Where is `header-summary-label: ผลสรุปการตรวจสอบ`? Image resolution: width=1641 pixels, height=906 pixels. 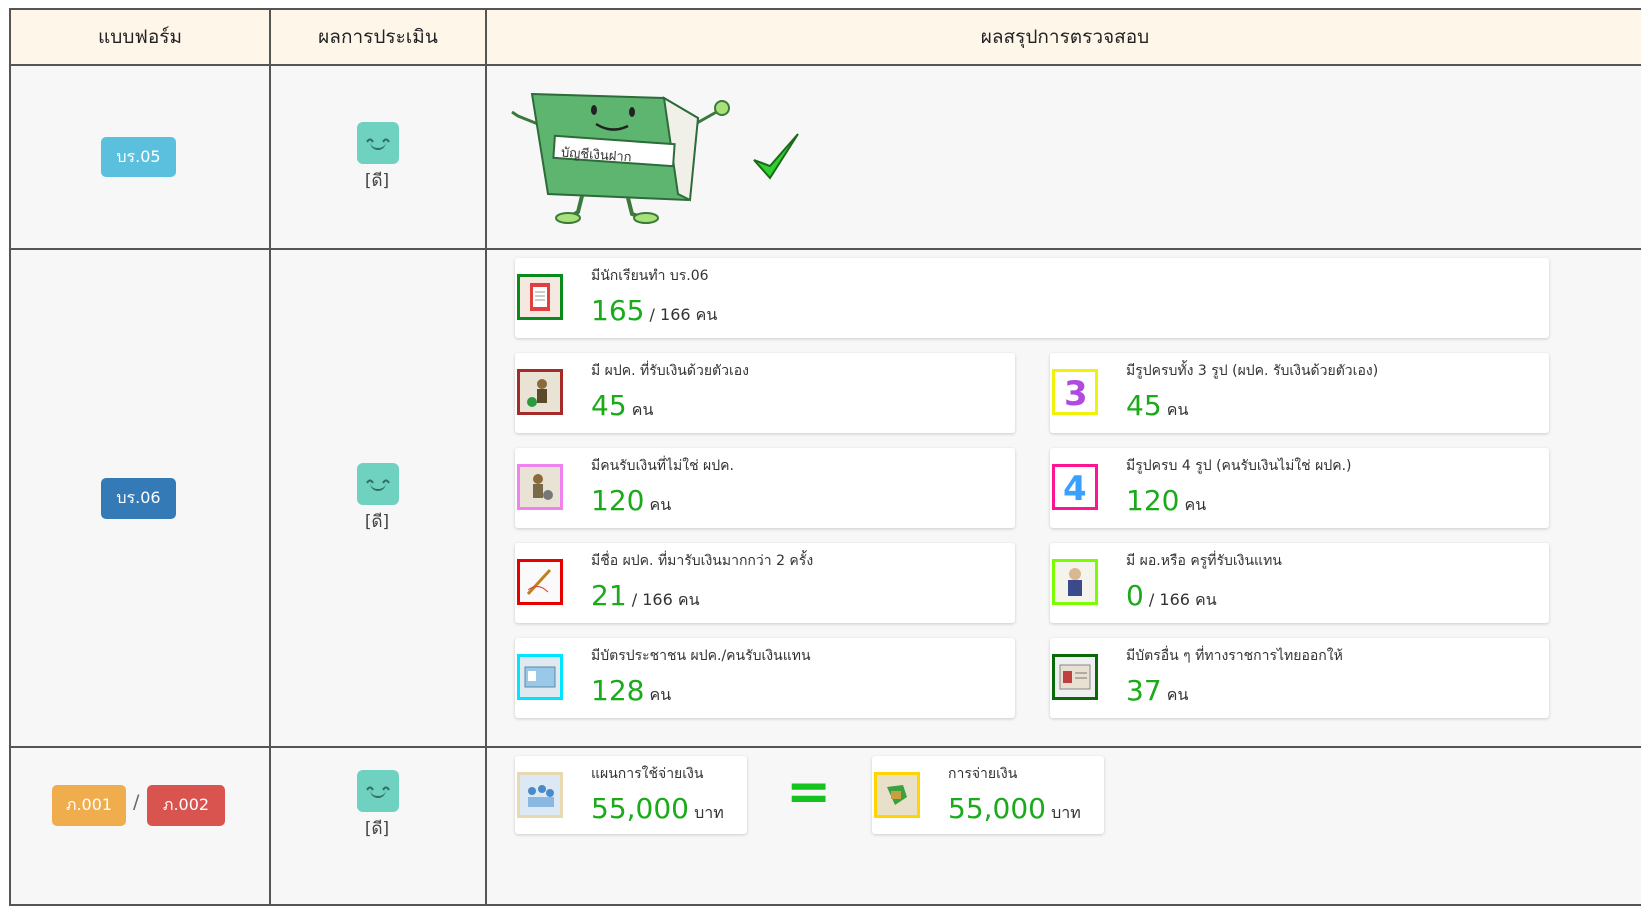 header-summary-label: ผลสรุปการตรวจสอบ is located at coordinates (1065, 37).